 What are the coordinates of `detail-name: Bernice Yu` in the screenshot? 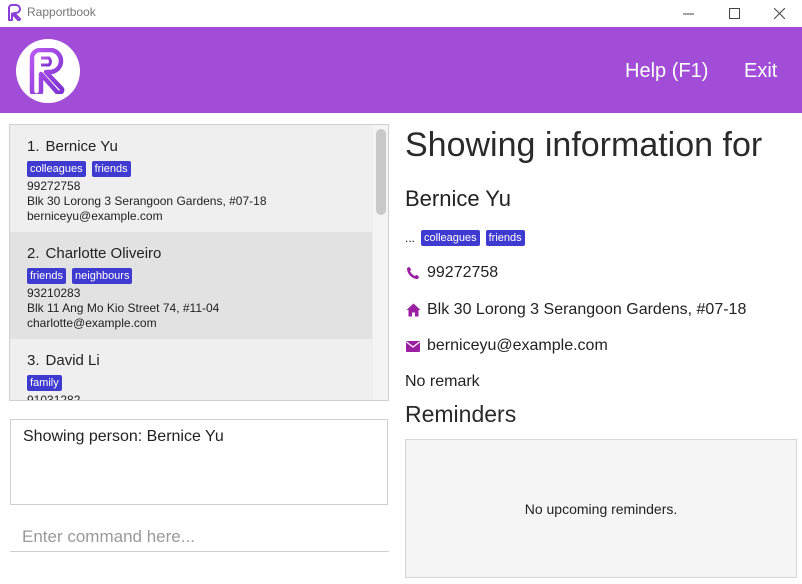 It's located at (458, 198).